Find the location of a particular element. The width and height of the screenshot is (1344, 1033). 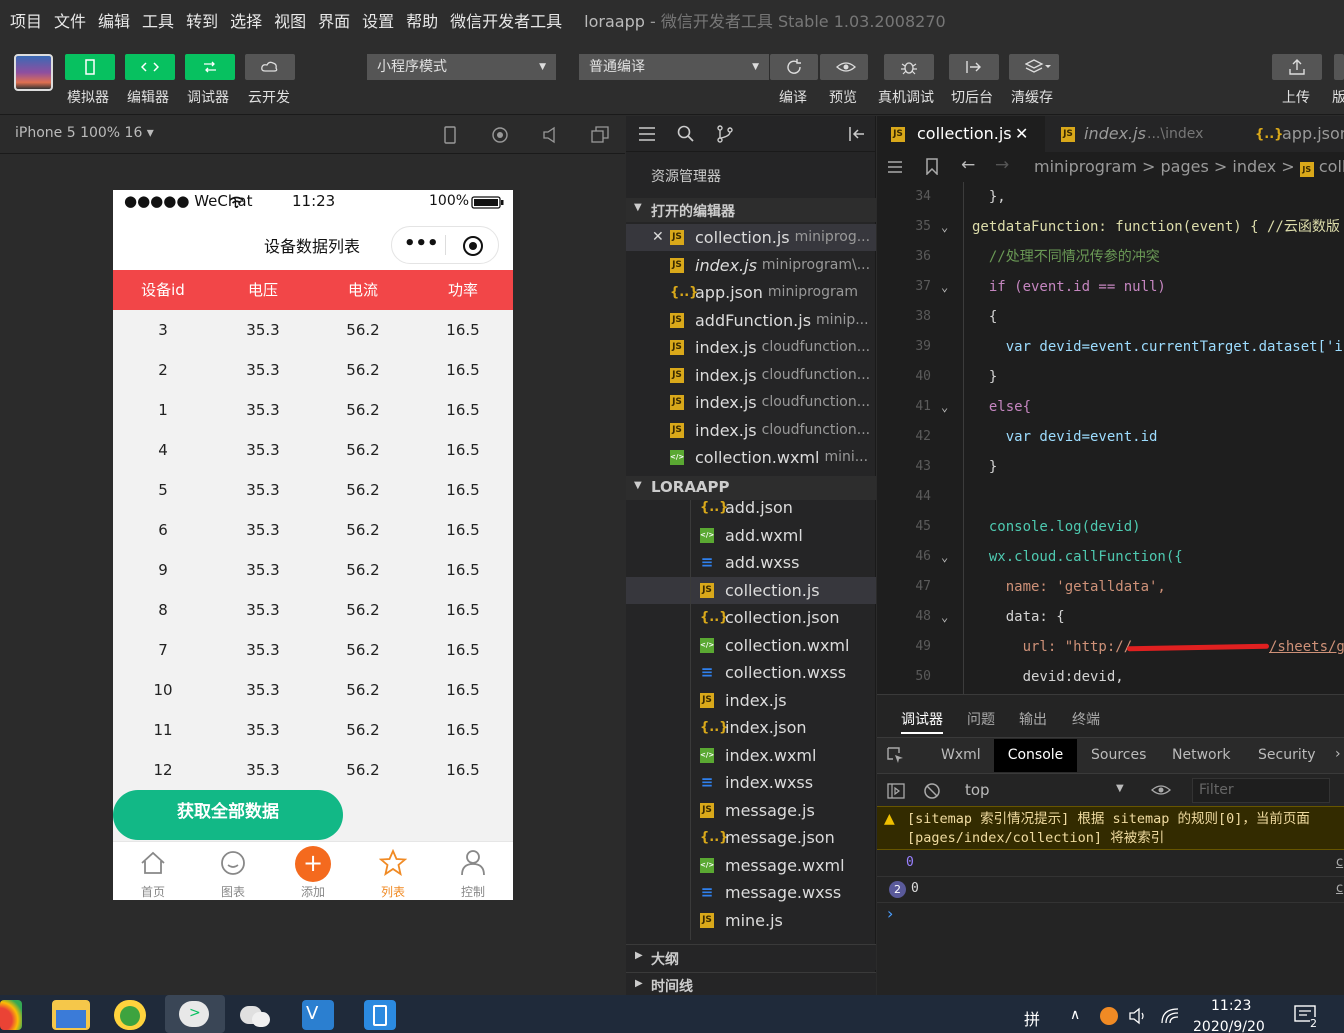

cloud-button is located at coordinates (270, 67).